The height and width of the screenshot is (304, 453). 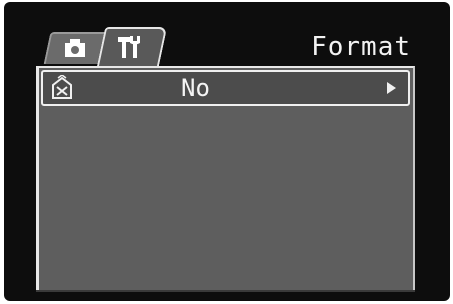 What do you see at coordinates (75, 48) in the screenshot?
I see `camera-icon` at bounding box center [75, 48].